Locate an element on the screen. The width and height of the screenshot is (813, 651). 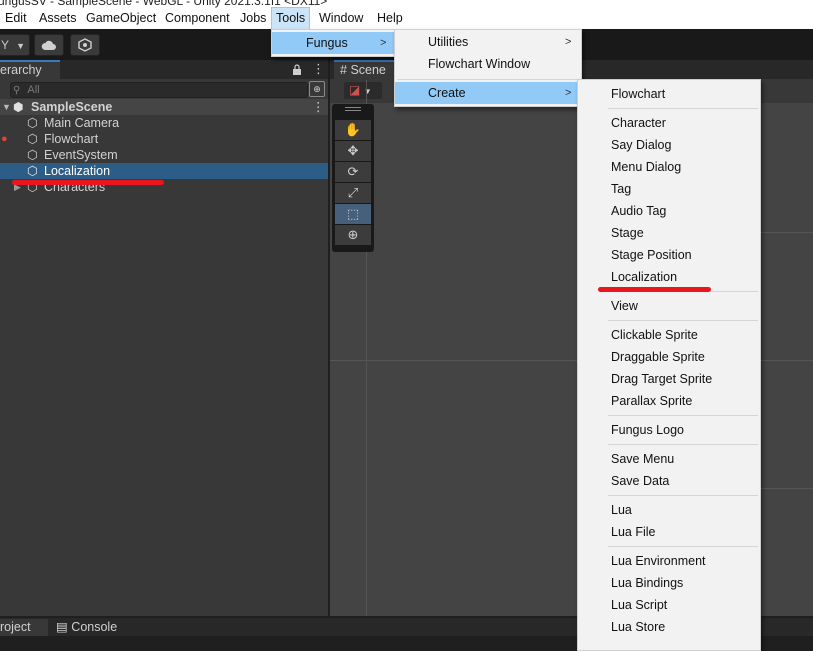
menu-item-lua-environment: Lua Environment is located at coordinates (669, 561).